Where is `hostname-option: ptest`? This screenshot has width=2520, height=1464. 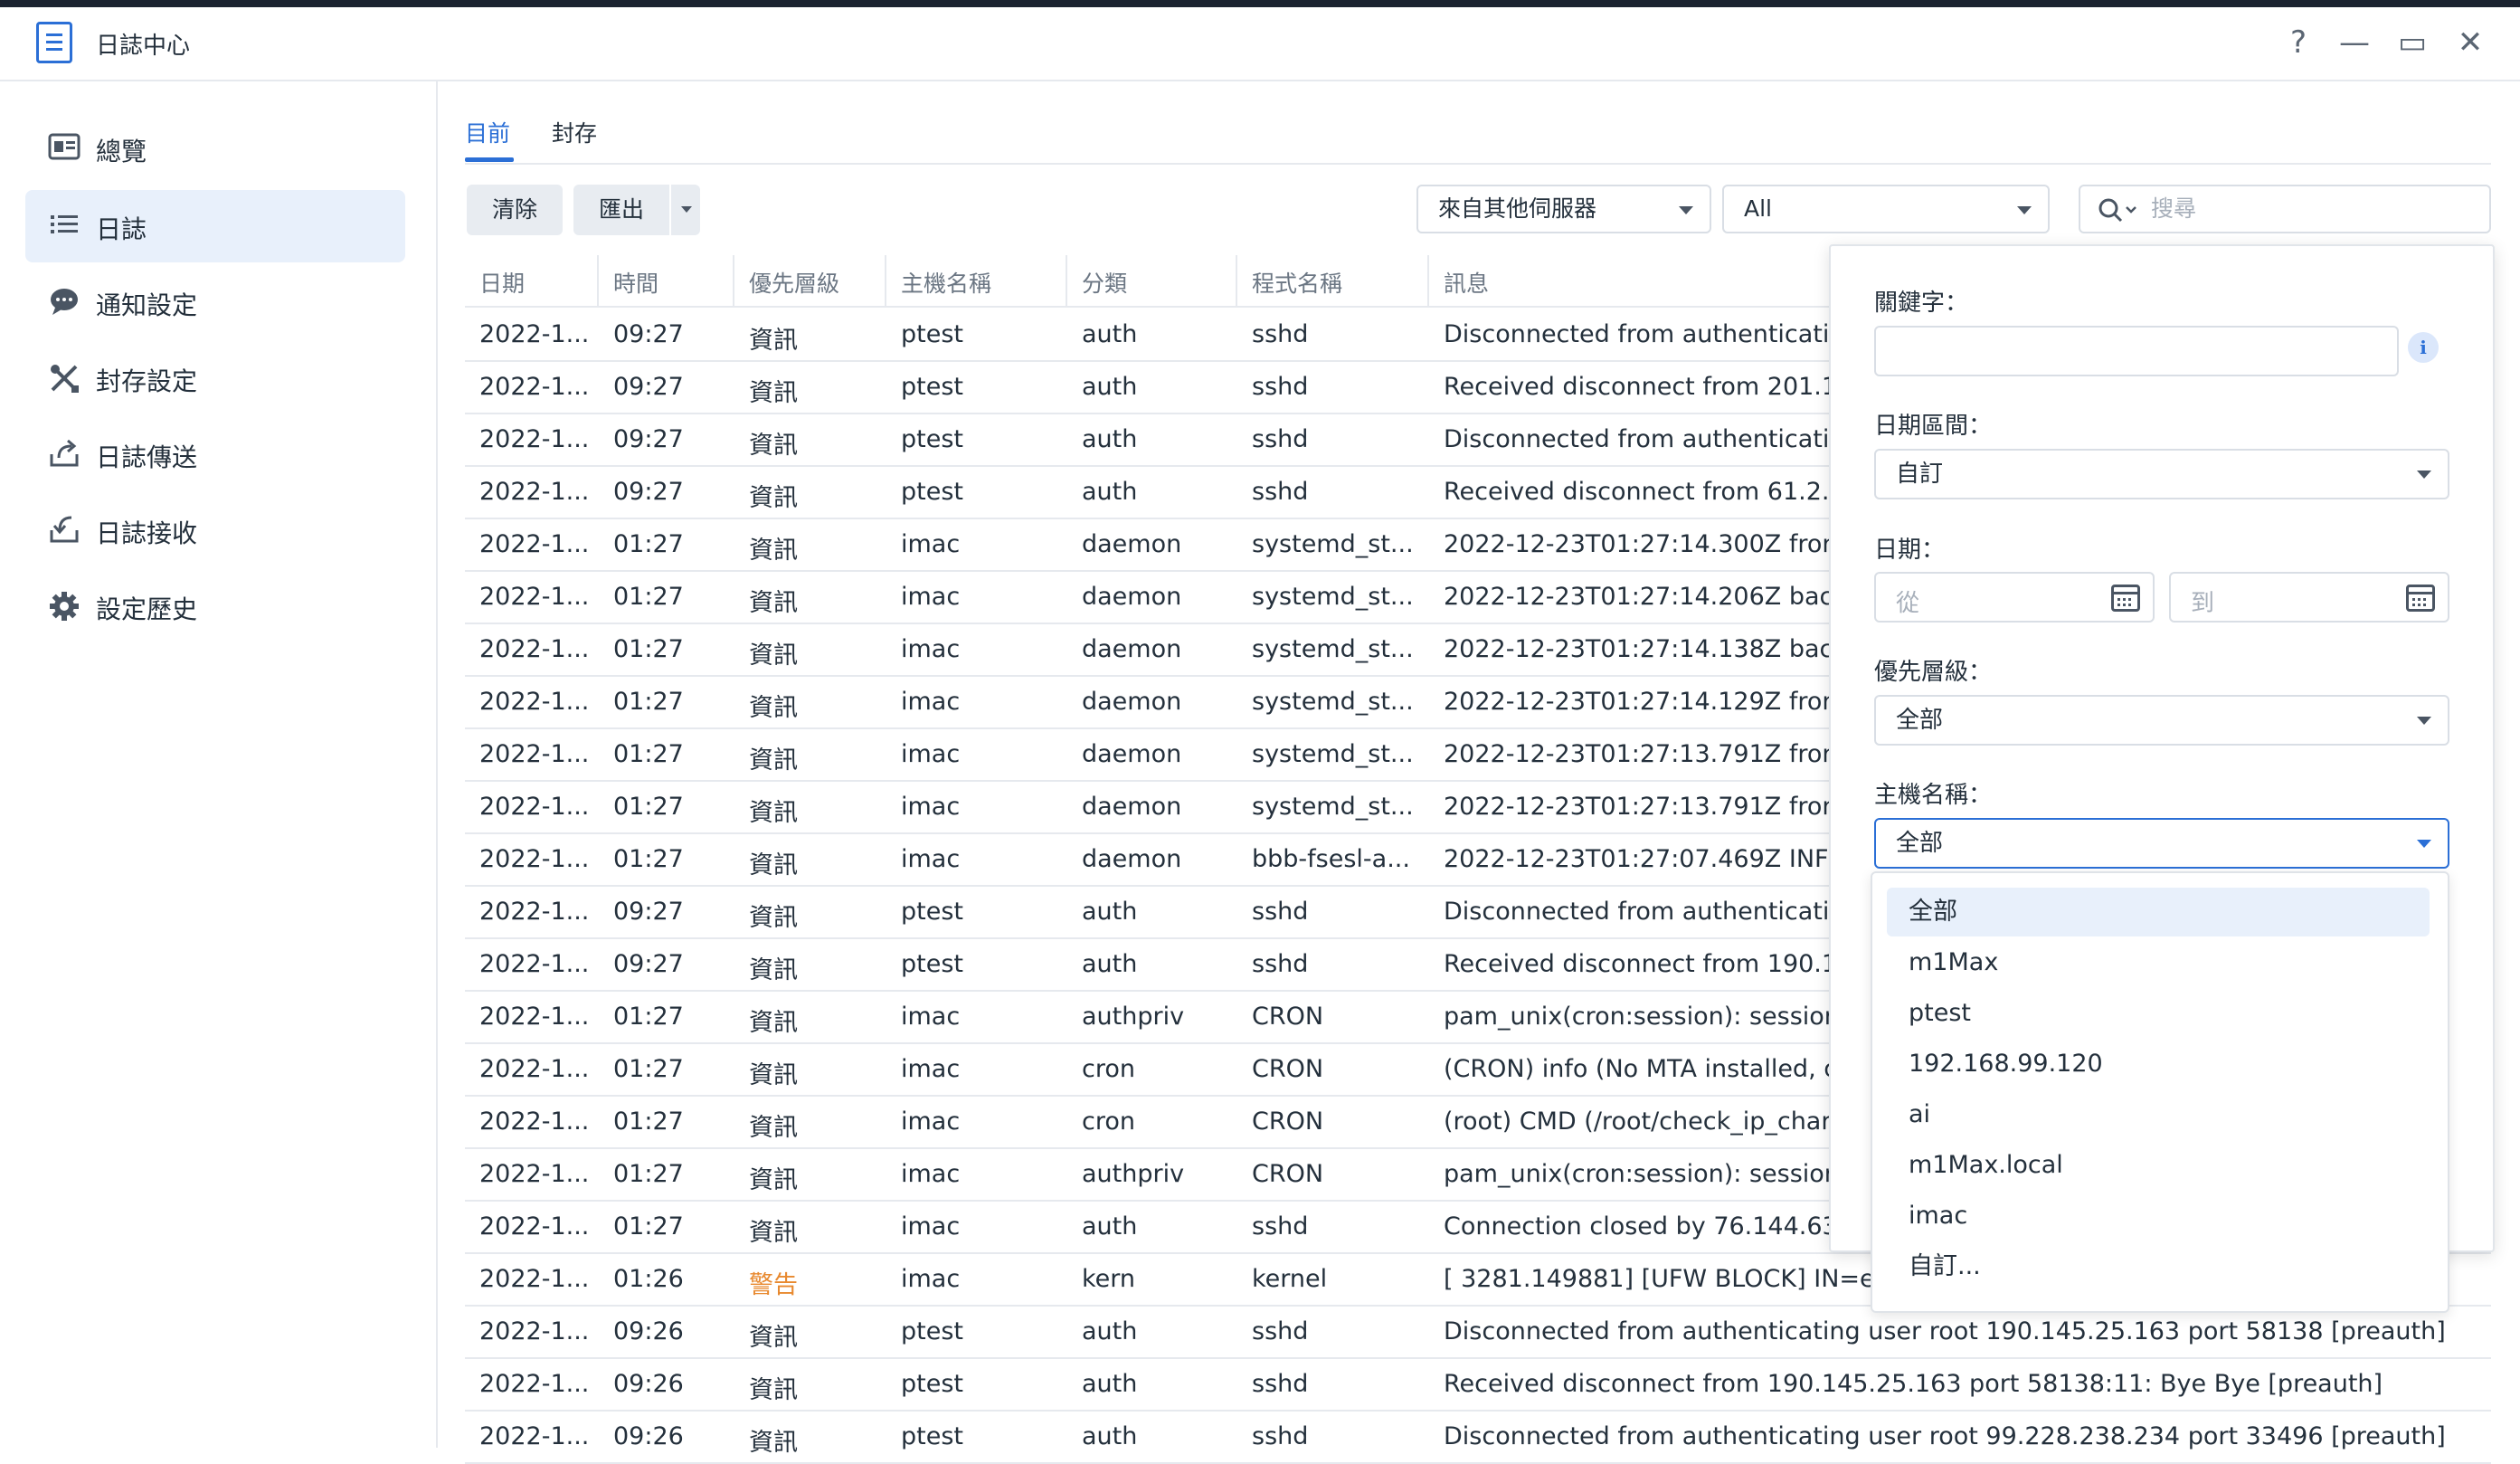 hostname-option: ptest is located at coordinates (2158, 1013).